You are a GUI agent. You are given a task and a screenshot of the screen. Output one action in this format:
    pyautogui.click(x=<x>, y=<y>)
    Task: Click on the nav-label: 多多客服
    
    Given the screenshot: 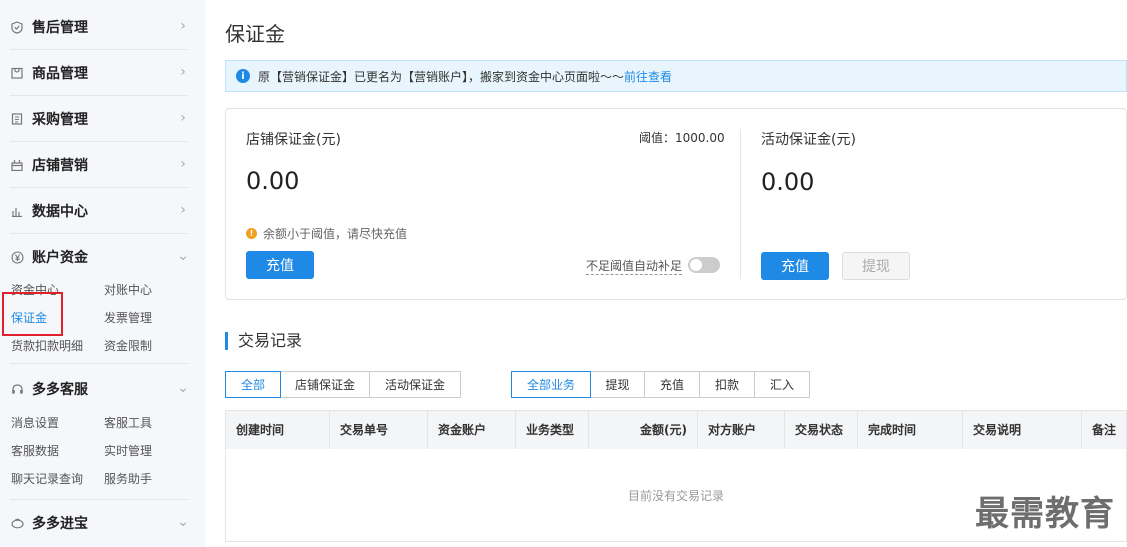 What is the action you would take?
    pyautogui.click(x=60, y=390)
    